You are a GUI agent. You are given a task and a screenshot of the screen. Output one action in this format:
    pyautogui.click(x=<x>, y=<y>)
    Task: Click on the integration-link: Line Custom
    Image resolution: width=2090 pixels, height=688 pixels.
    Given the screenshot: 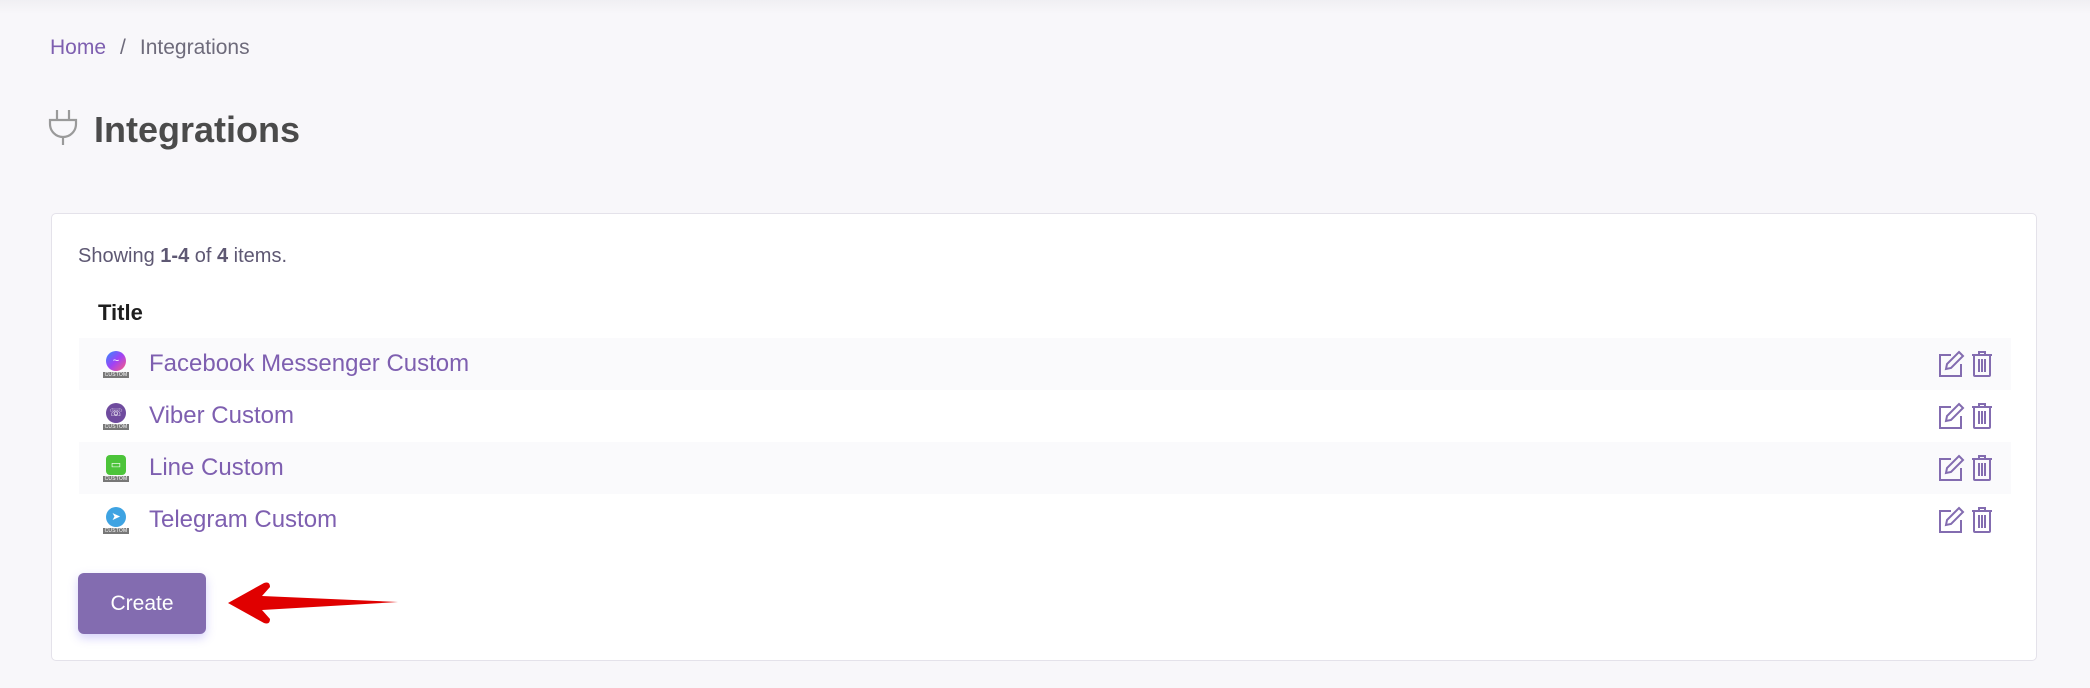 What is the action you would take?
    pyautogui.click(x=216, y=468)
    